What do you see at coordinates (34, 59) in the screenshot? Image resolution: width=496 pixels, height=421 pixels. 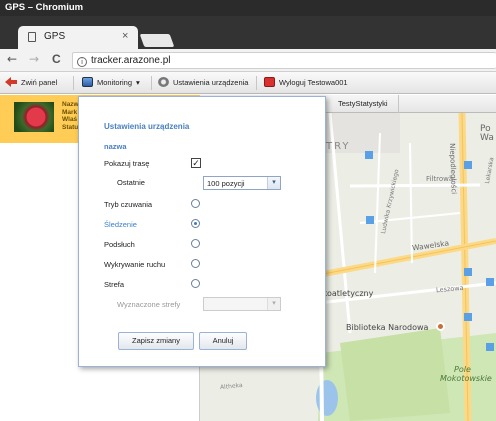 I see `forward-arrow-icon: →` at bounding box center [34, 59].